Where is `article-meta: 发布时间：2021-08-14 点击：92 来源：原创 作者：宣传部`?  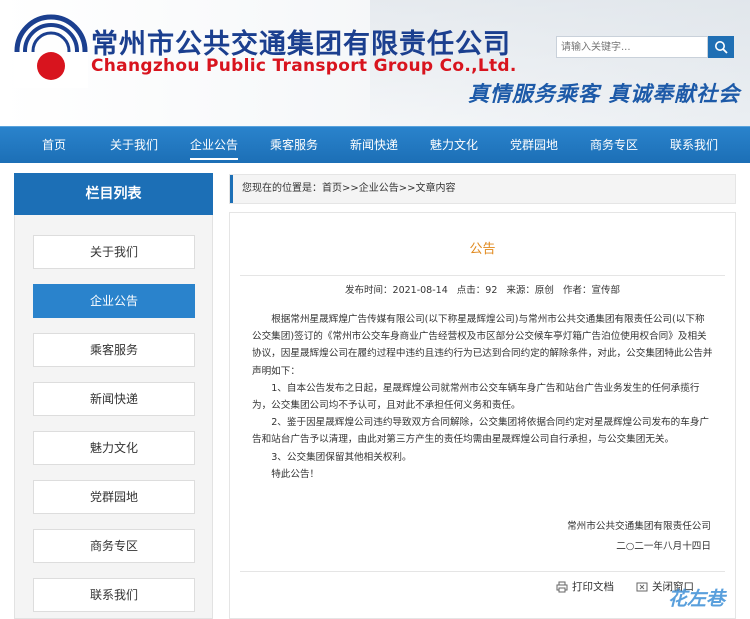 article-meta: 发布时间：2021-08-14 点击：92 来源：原创 作者：宣传部 is located at coordinates (482, 289).